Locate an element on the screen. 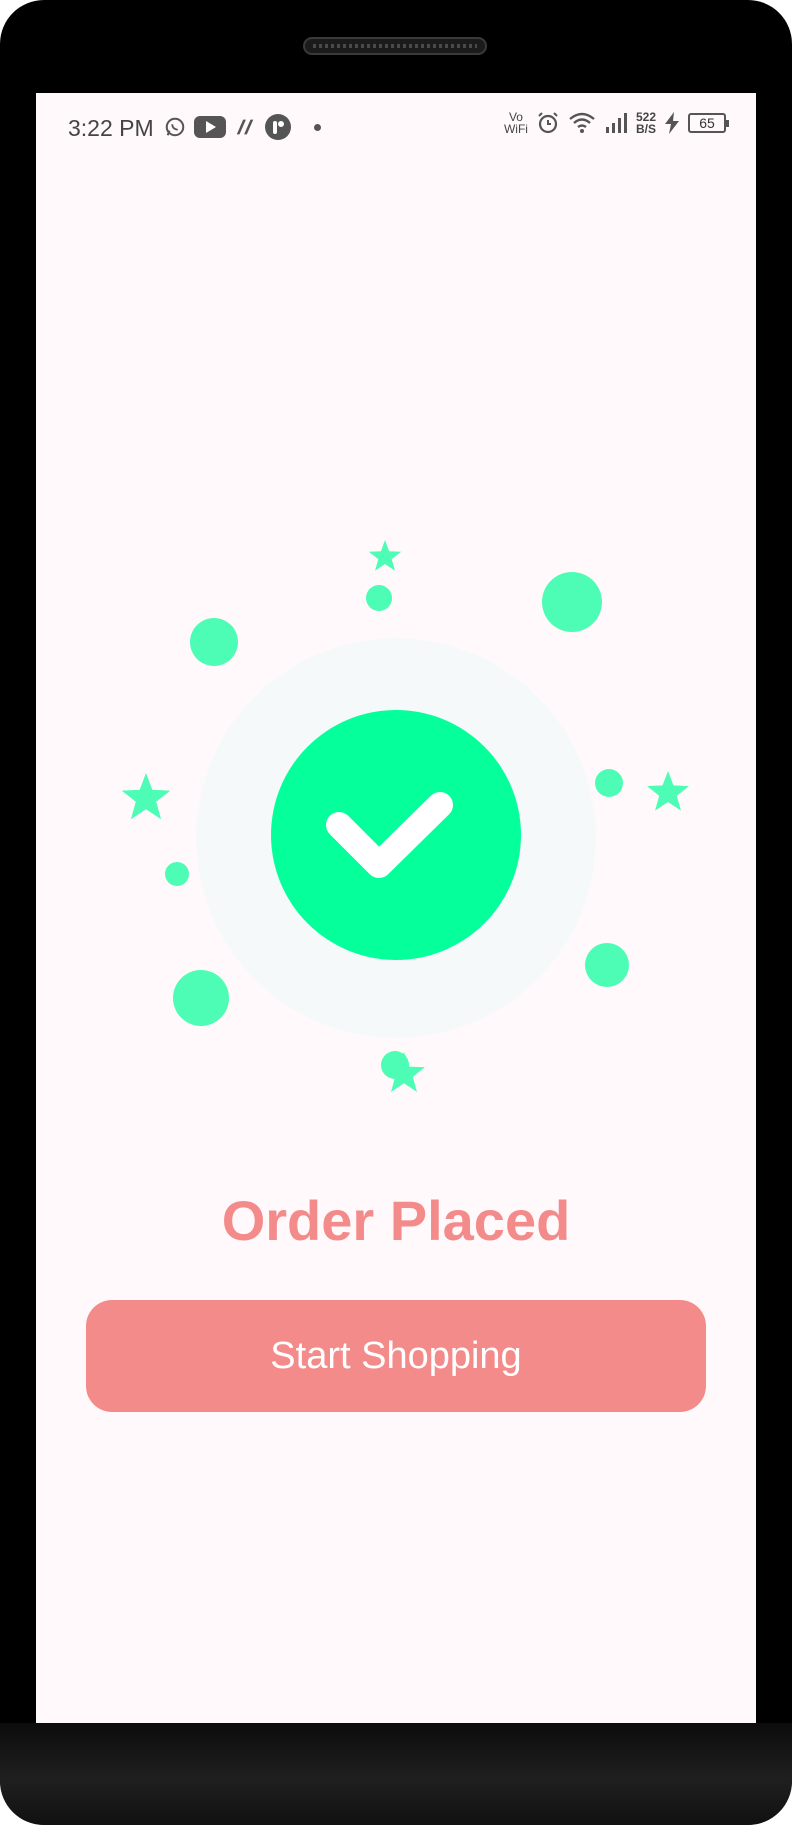  start-shopping-button: Start Shopping is located at coordinates (396, 1356).